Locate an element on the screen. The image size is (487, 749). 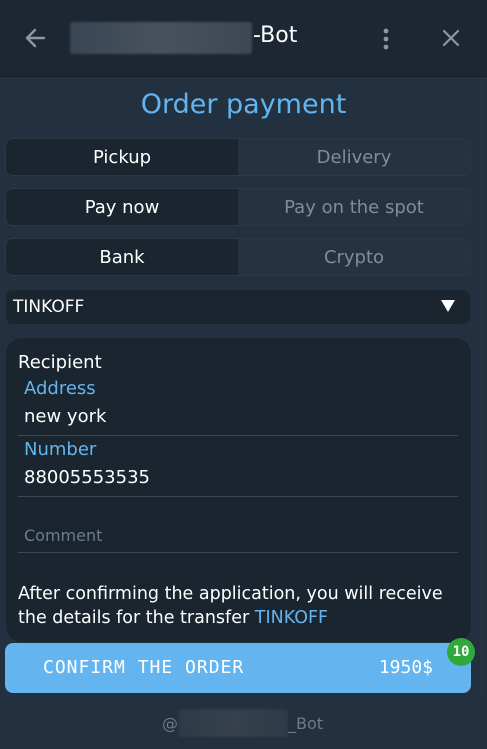
bank-option: Bank is located at coordinates (122, 257).